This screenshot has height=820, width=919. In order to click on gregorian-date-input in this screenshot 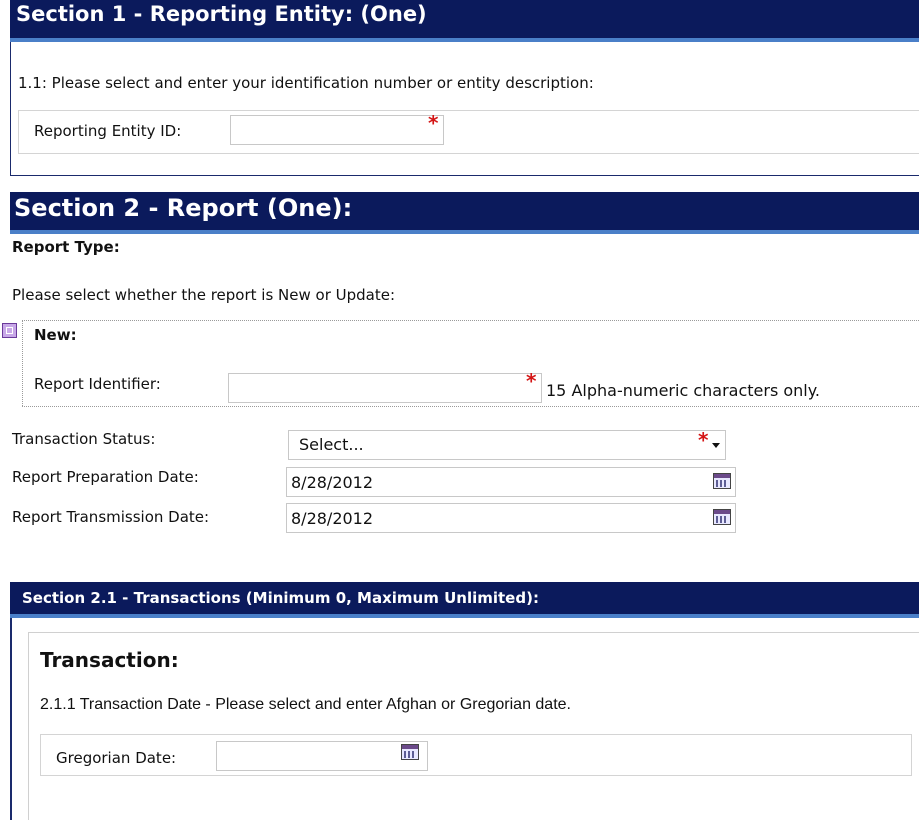, I will do `click(322, 756)`.